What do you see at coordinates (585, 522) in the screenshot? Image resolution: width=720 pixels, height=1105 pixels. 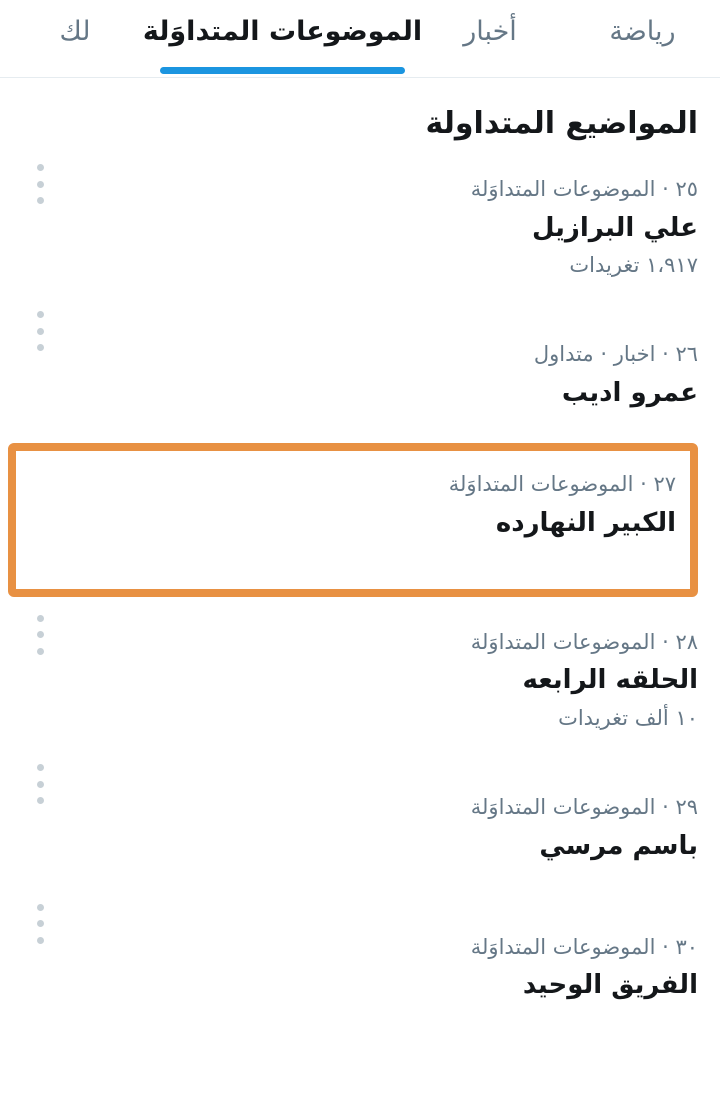 I see `trend-name: الكبير النهارده` at bounding box center [585, 522].